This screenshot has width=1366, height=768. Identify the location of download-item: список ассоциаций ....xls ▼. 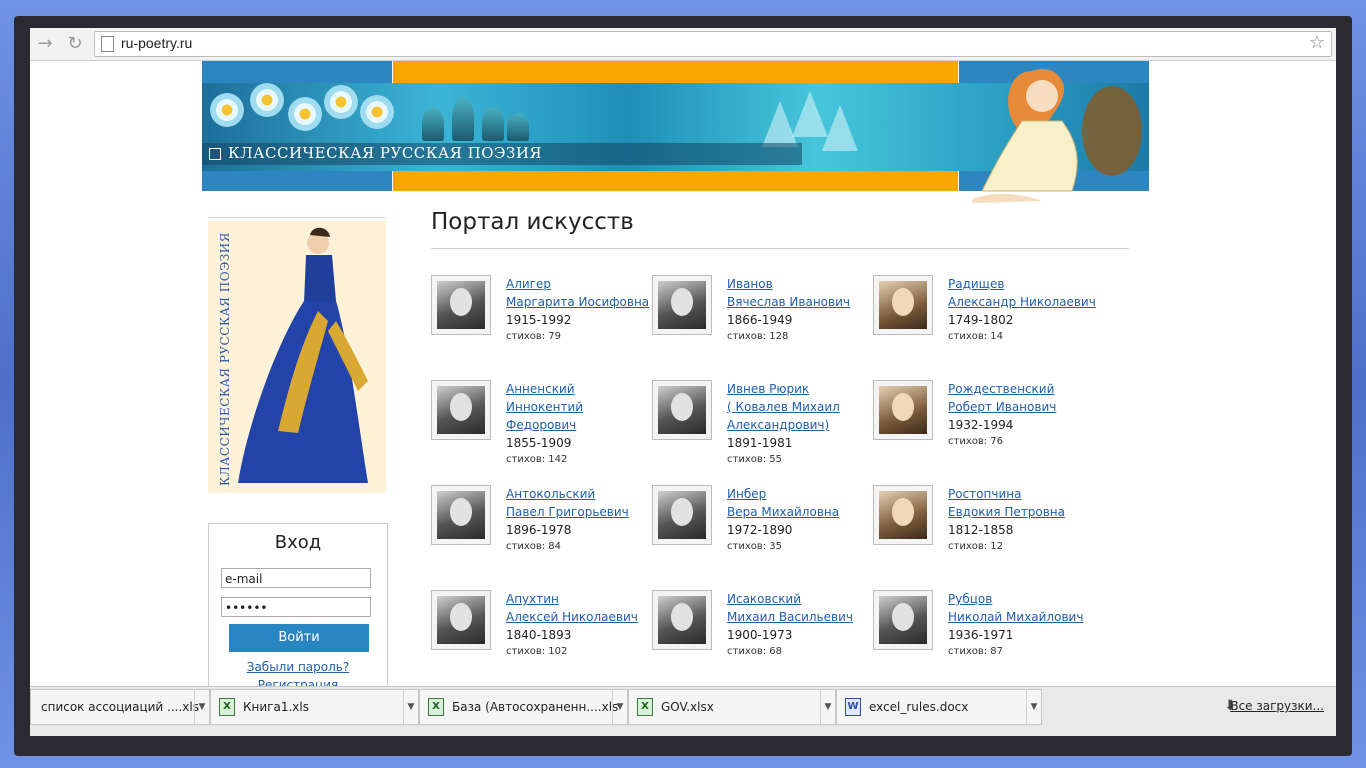
(120, 707).